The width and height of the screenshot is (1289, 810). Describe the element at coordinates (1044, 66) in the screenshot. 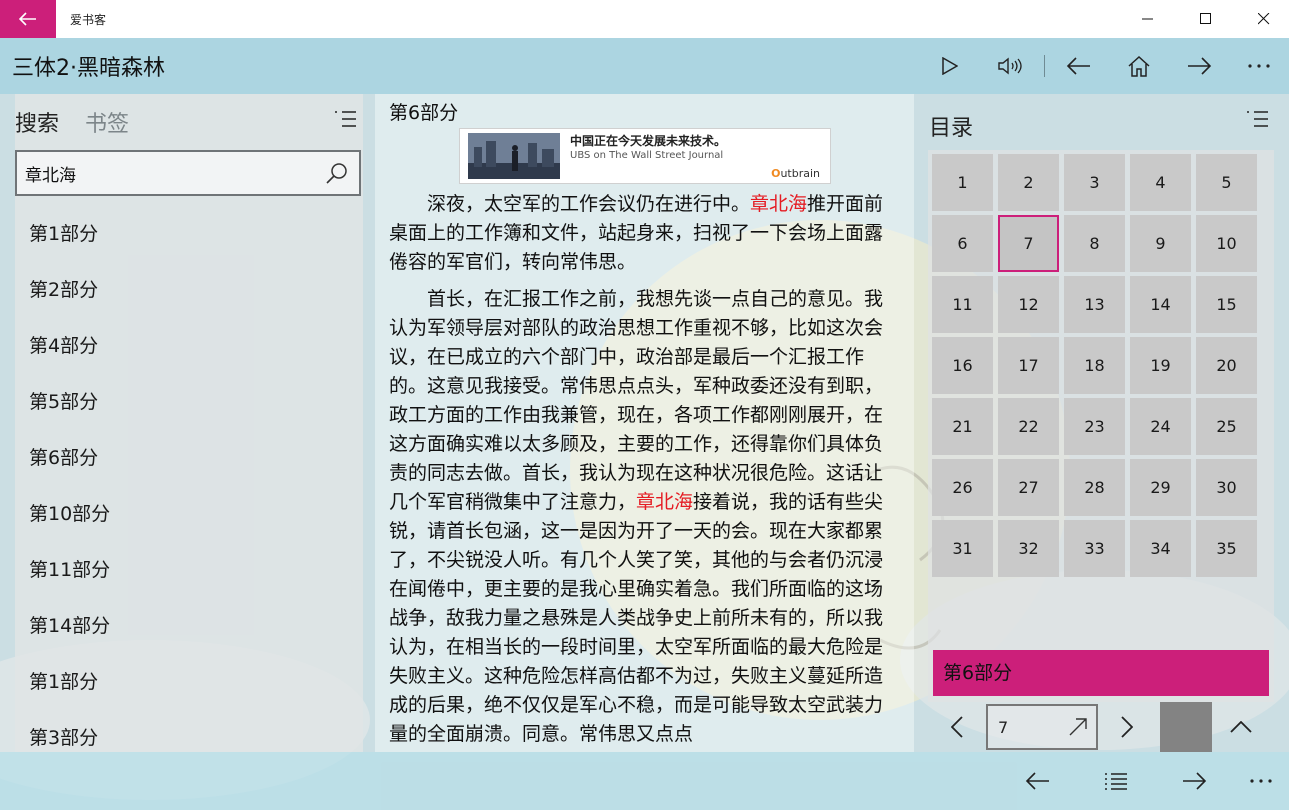

I see `toolbar-divider` at that location.